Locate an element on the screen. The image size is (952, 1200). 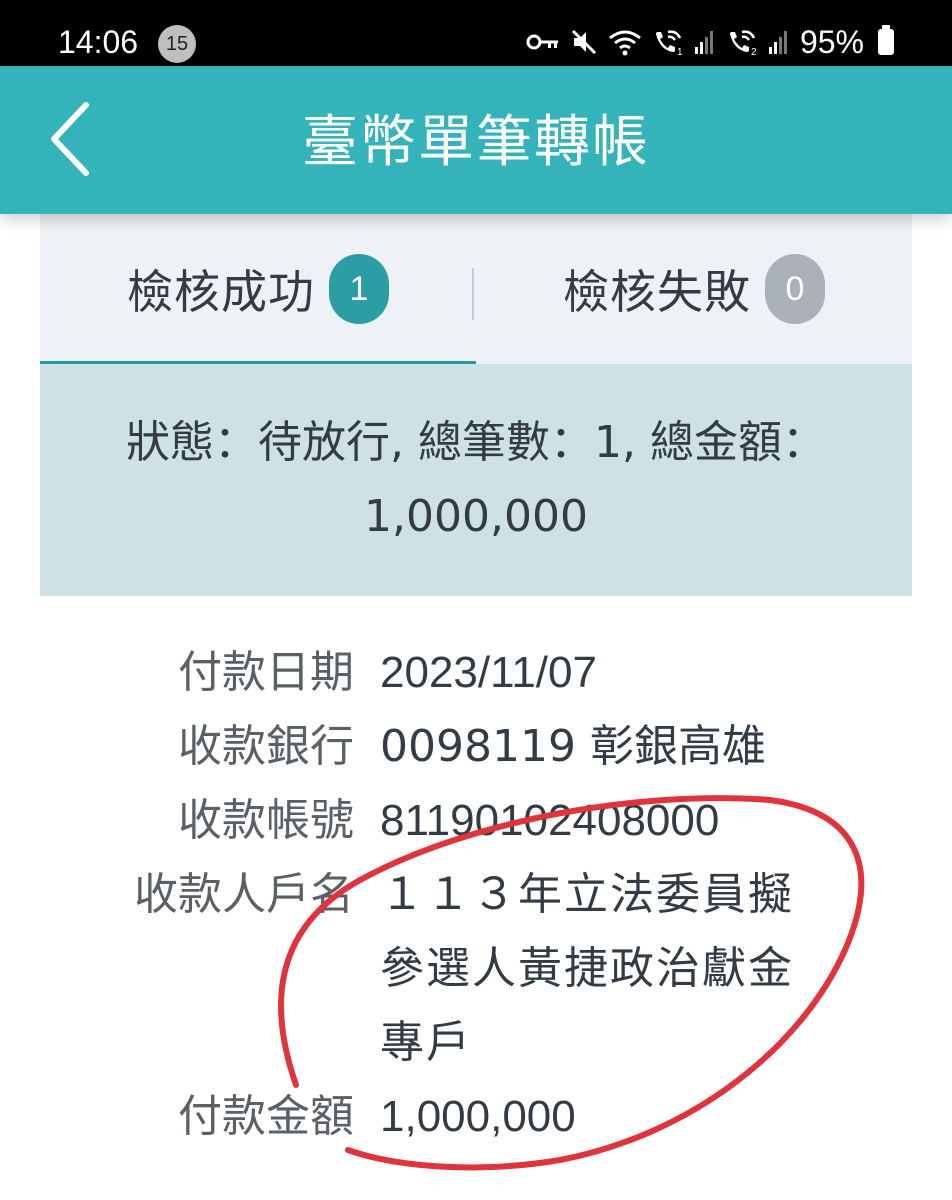
wifi-call-1-icon: 1 is located at coordinates (668, 42).